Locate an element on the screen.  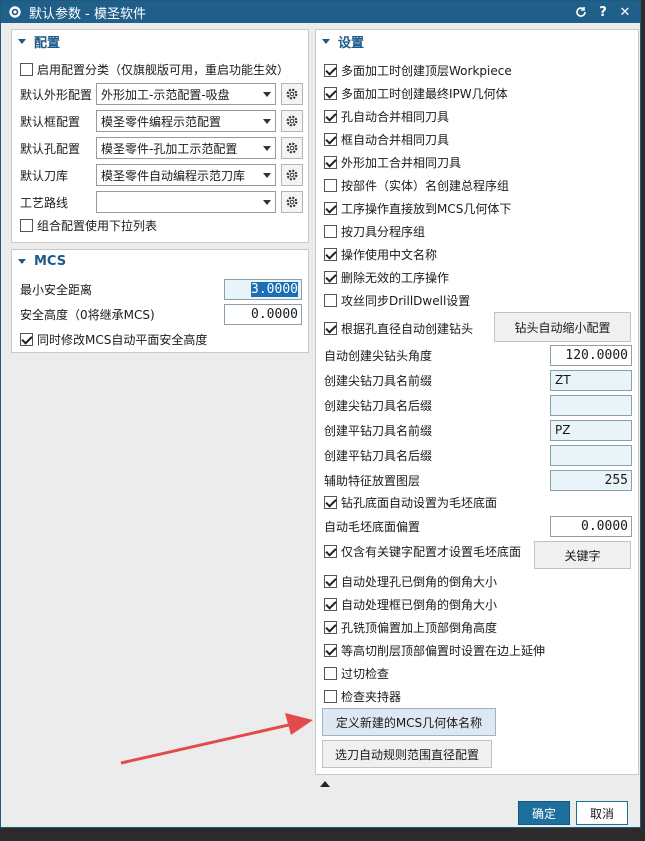
ok-button: 确定 is located at coordinates (544, 813).